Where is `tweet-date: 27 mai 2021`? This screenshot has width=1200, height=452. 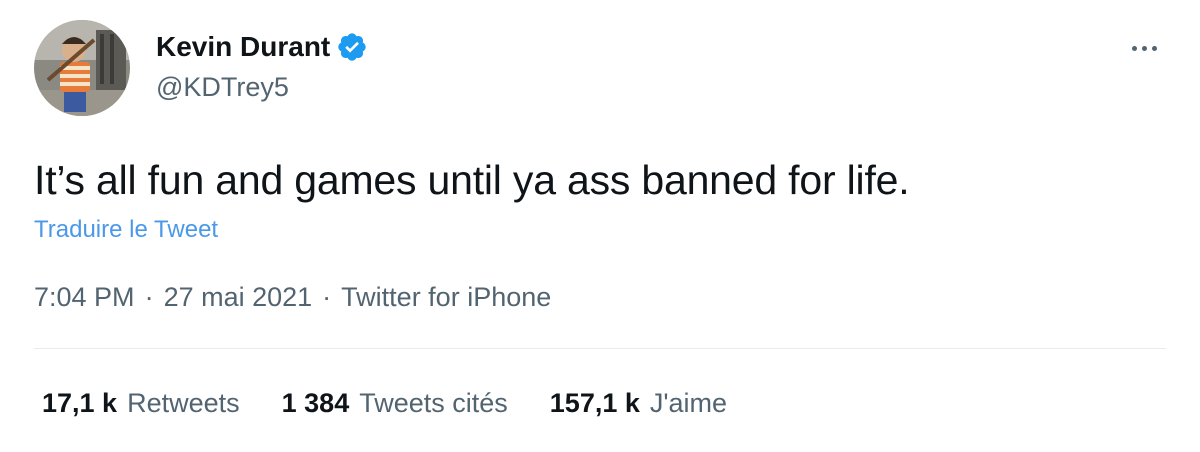 tweet-date: 27 mai 2021 is located at coordinates (238, 297).